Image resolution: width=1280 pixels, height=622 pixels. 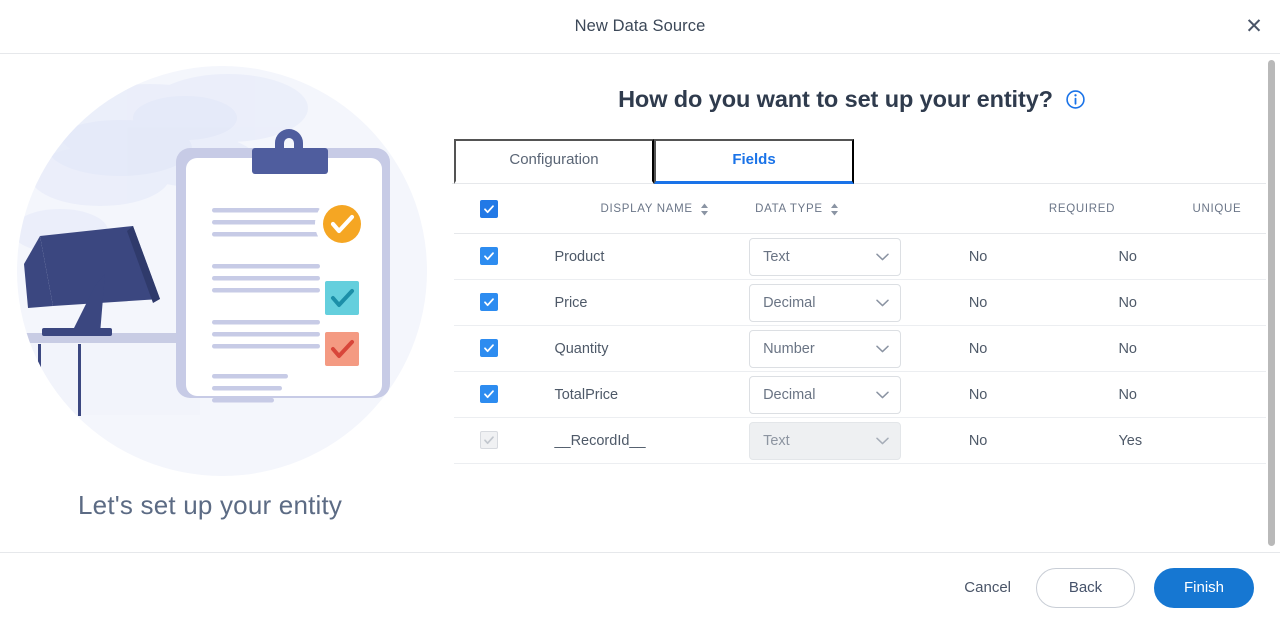 I want to click on table-header-row: DISPLAY NAME DATA TYPE REQUIRED UNIQUE, so click(x=860, y=209).